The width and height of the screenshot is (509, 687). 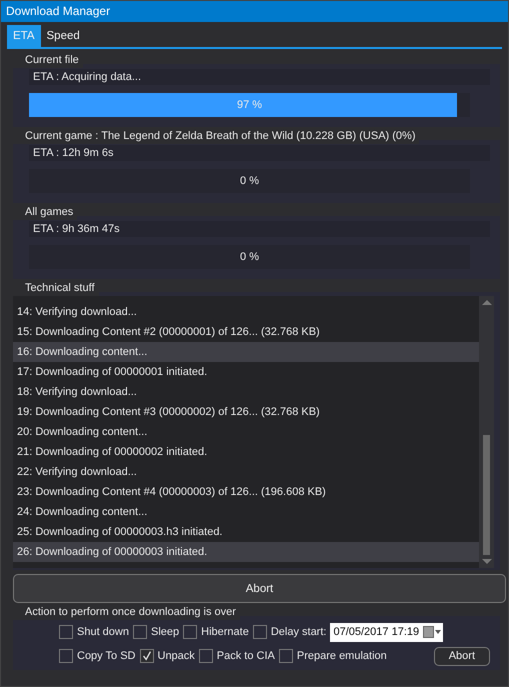 I want to click on group-title: Action to perform once downloading is over, so click(x=126, y=612).